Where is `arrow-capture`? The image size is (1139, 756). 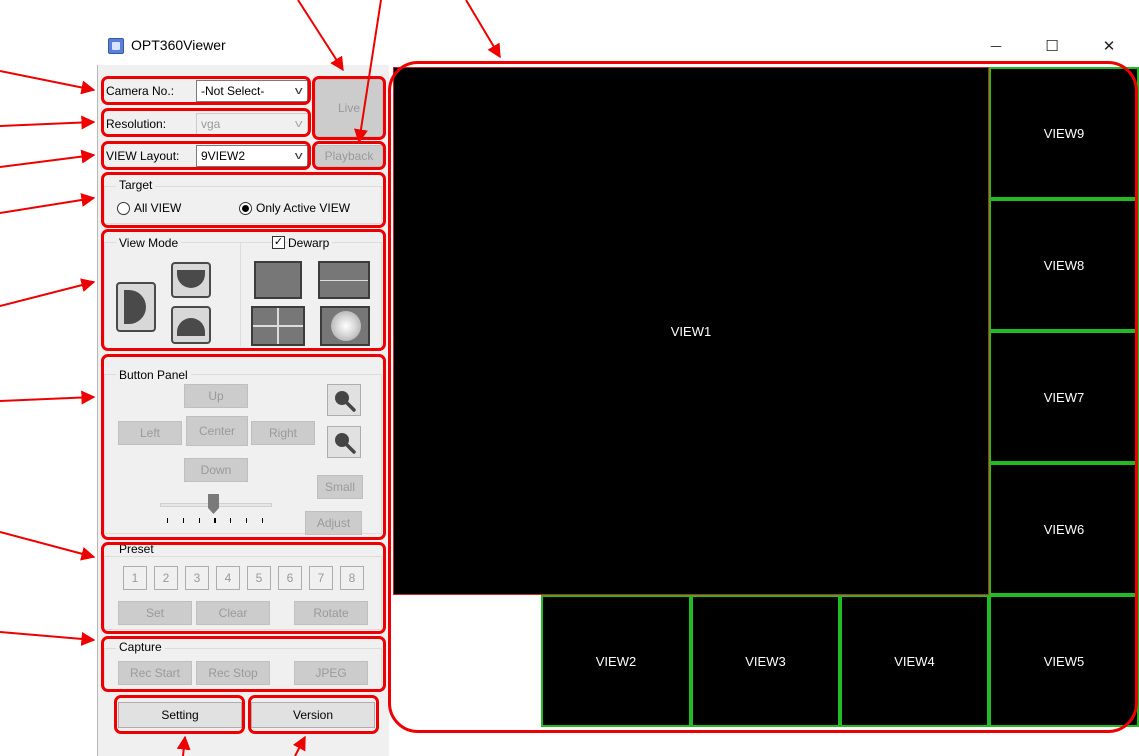
arrow-capture is located at coordinates (48, 638).